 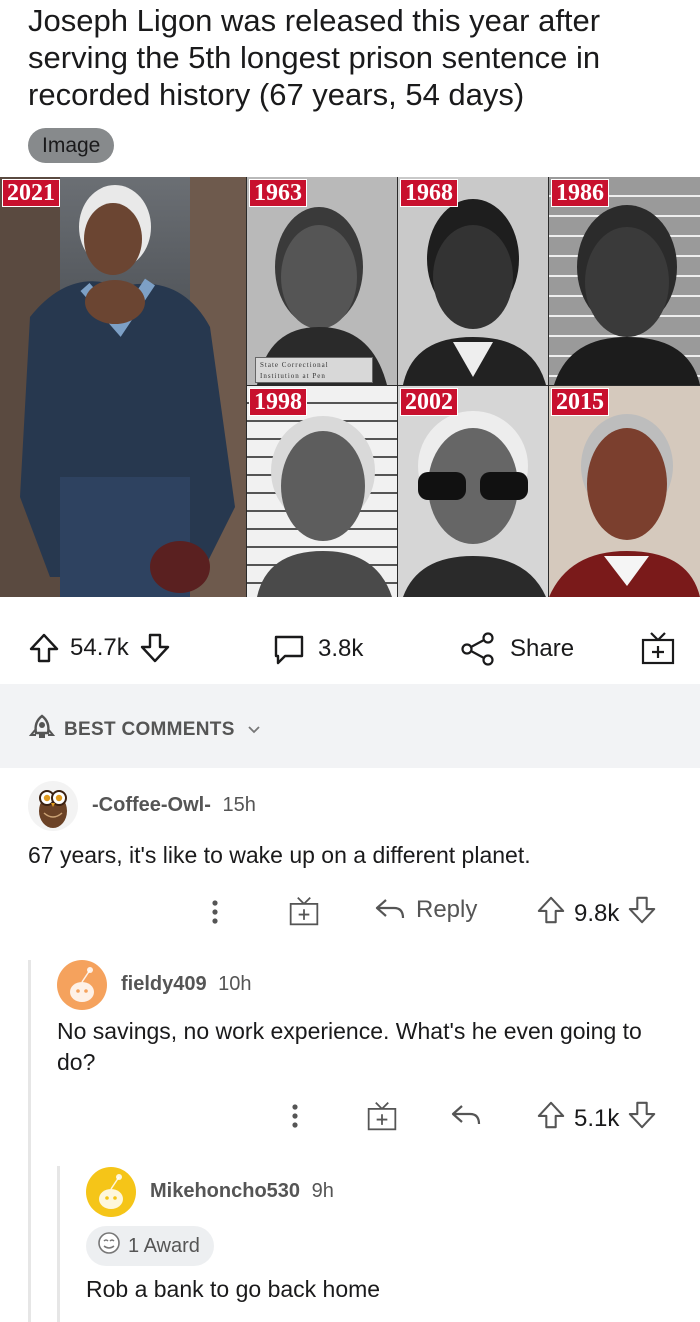 I want to click on portrait-1963-illustration, so click(x=322, y=296).